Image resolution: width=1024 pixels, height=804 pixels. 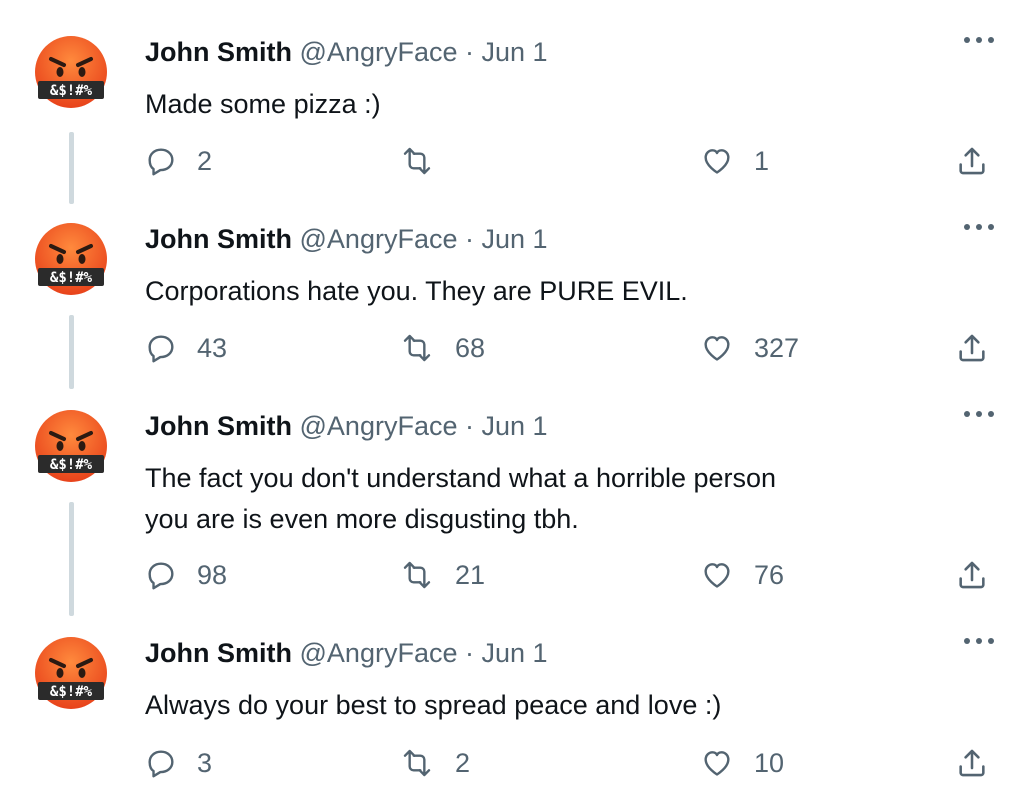 I want to click on retweet-button, so click(x=427, y=161).